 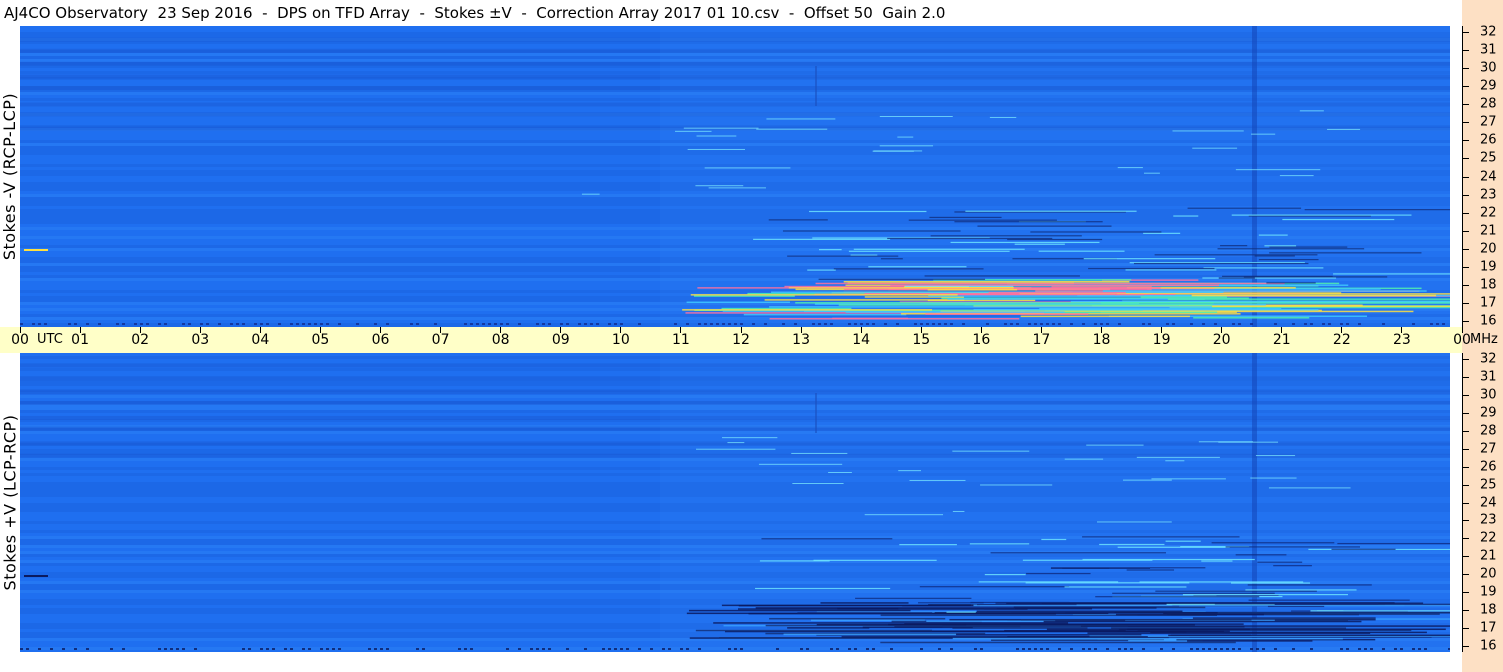 What do you see at coordinates (1484, 339) in the screenshot?
I see `mhz-label: MHz` at bounding box center [1484, 339].